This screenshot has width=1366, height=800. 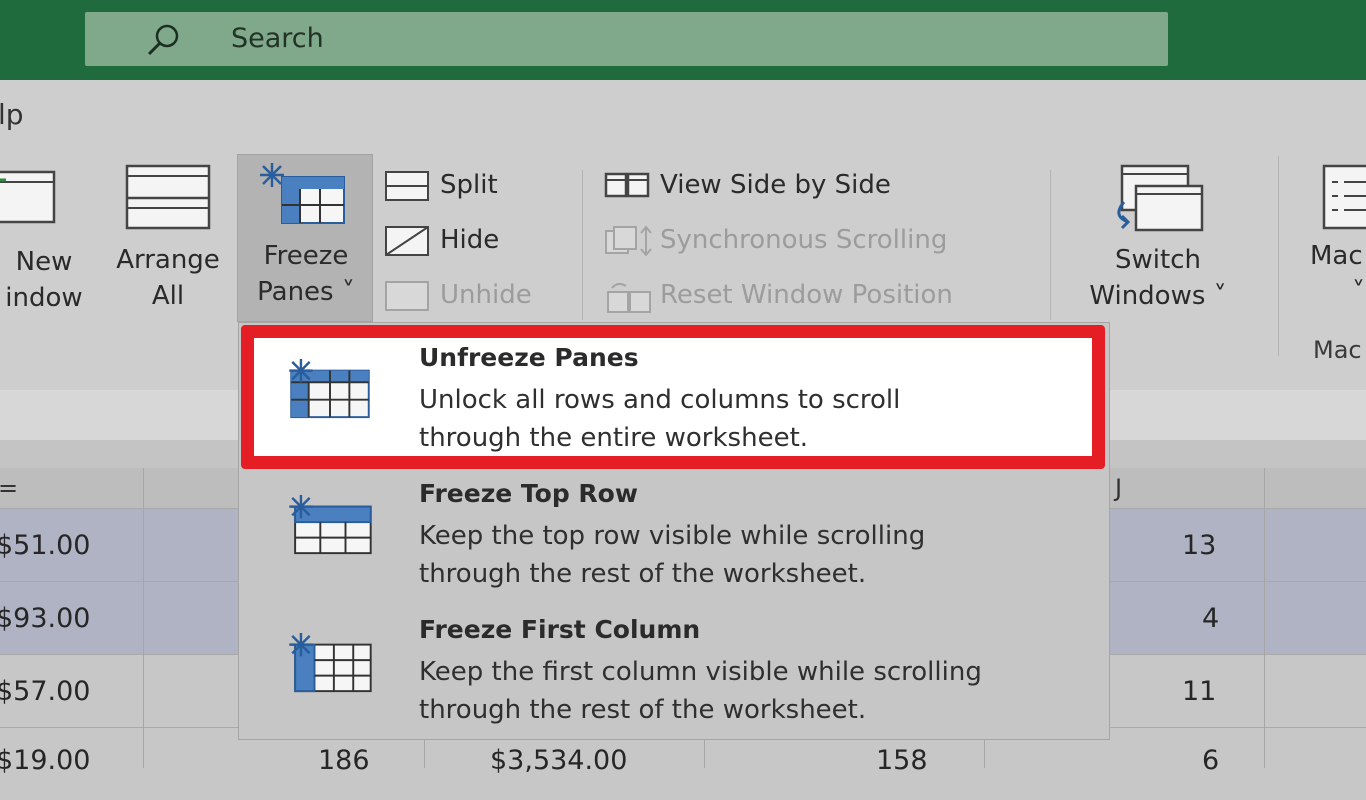 What do you see at coordinates (1158, 239) in the screenshot?
I see `switch-windows-button: Switch Windows ˅` at bounding box center [1158, 239].